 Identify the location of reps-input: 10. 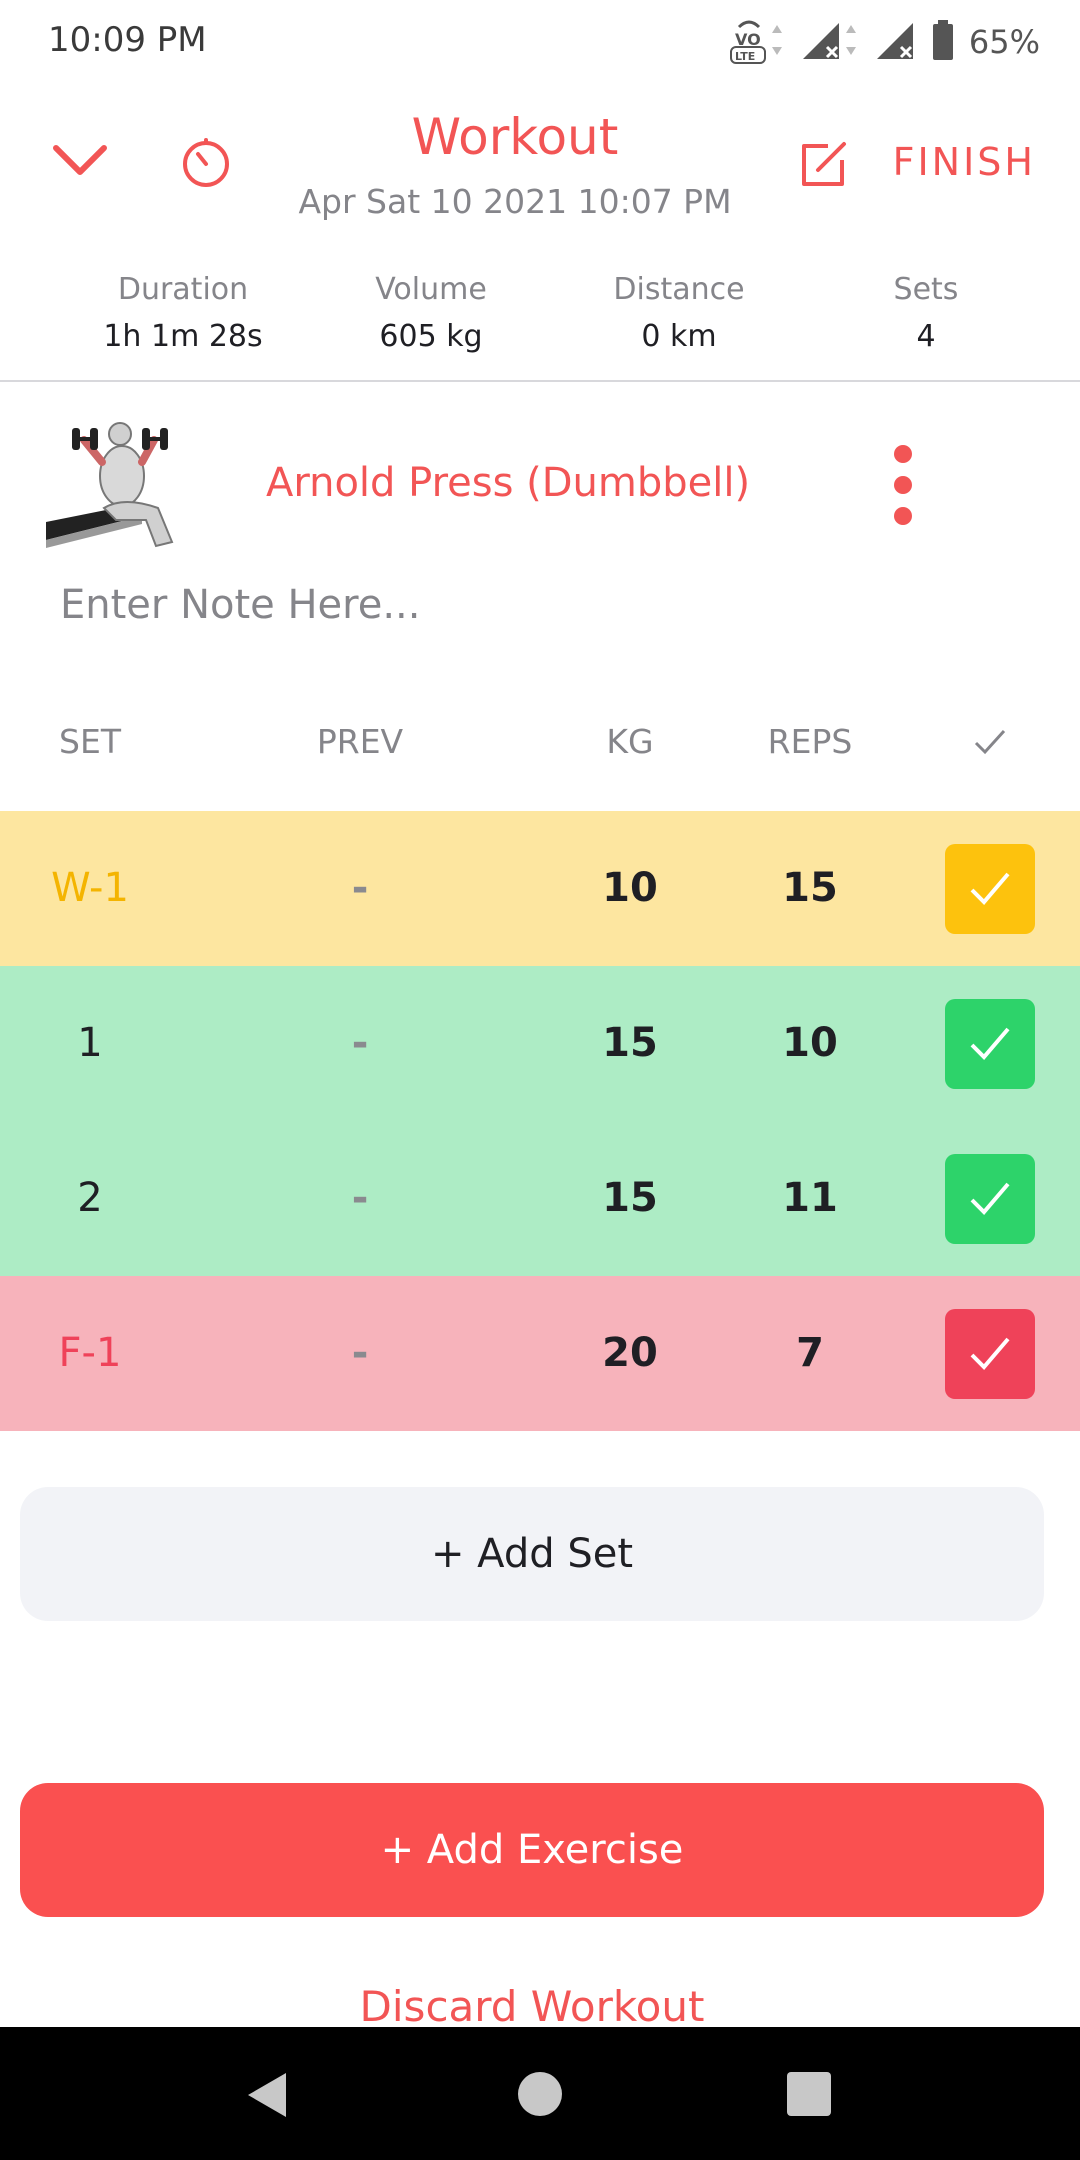
(810, 1043).